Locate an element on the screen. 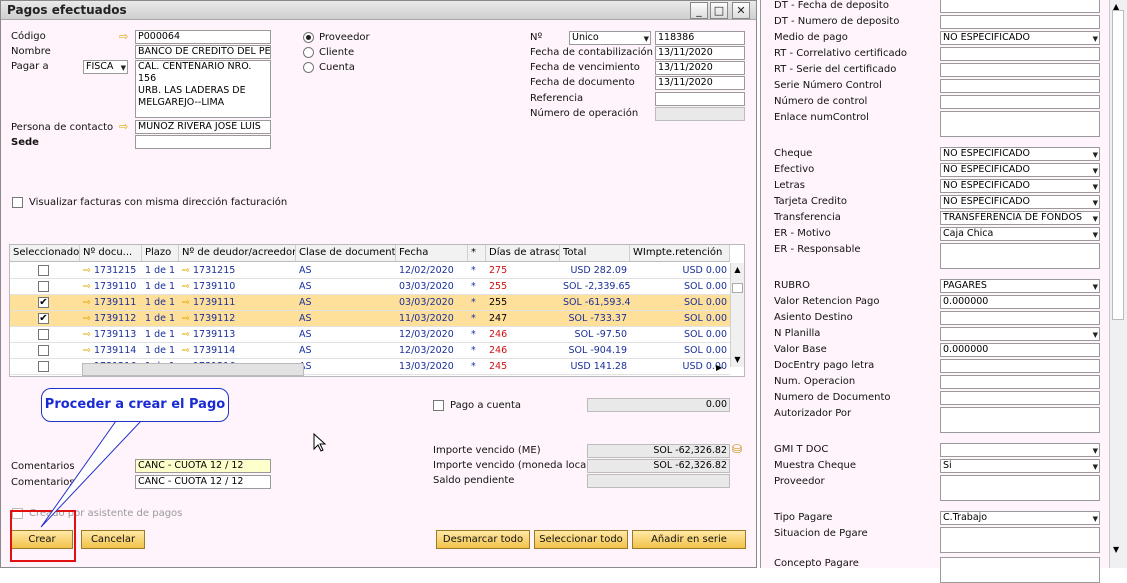  udf-label: RT - Serie del certificado is located at coordinates (835, 69).